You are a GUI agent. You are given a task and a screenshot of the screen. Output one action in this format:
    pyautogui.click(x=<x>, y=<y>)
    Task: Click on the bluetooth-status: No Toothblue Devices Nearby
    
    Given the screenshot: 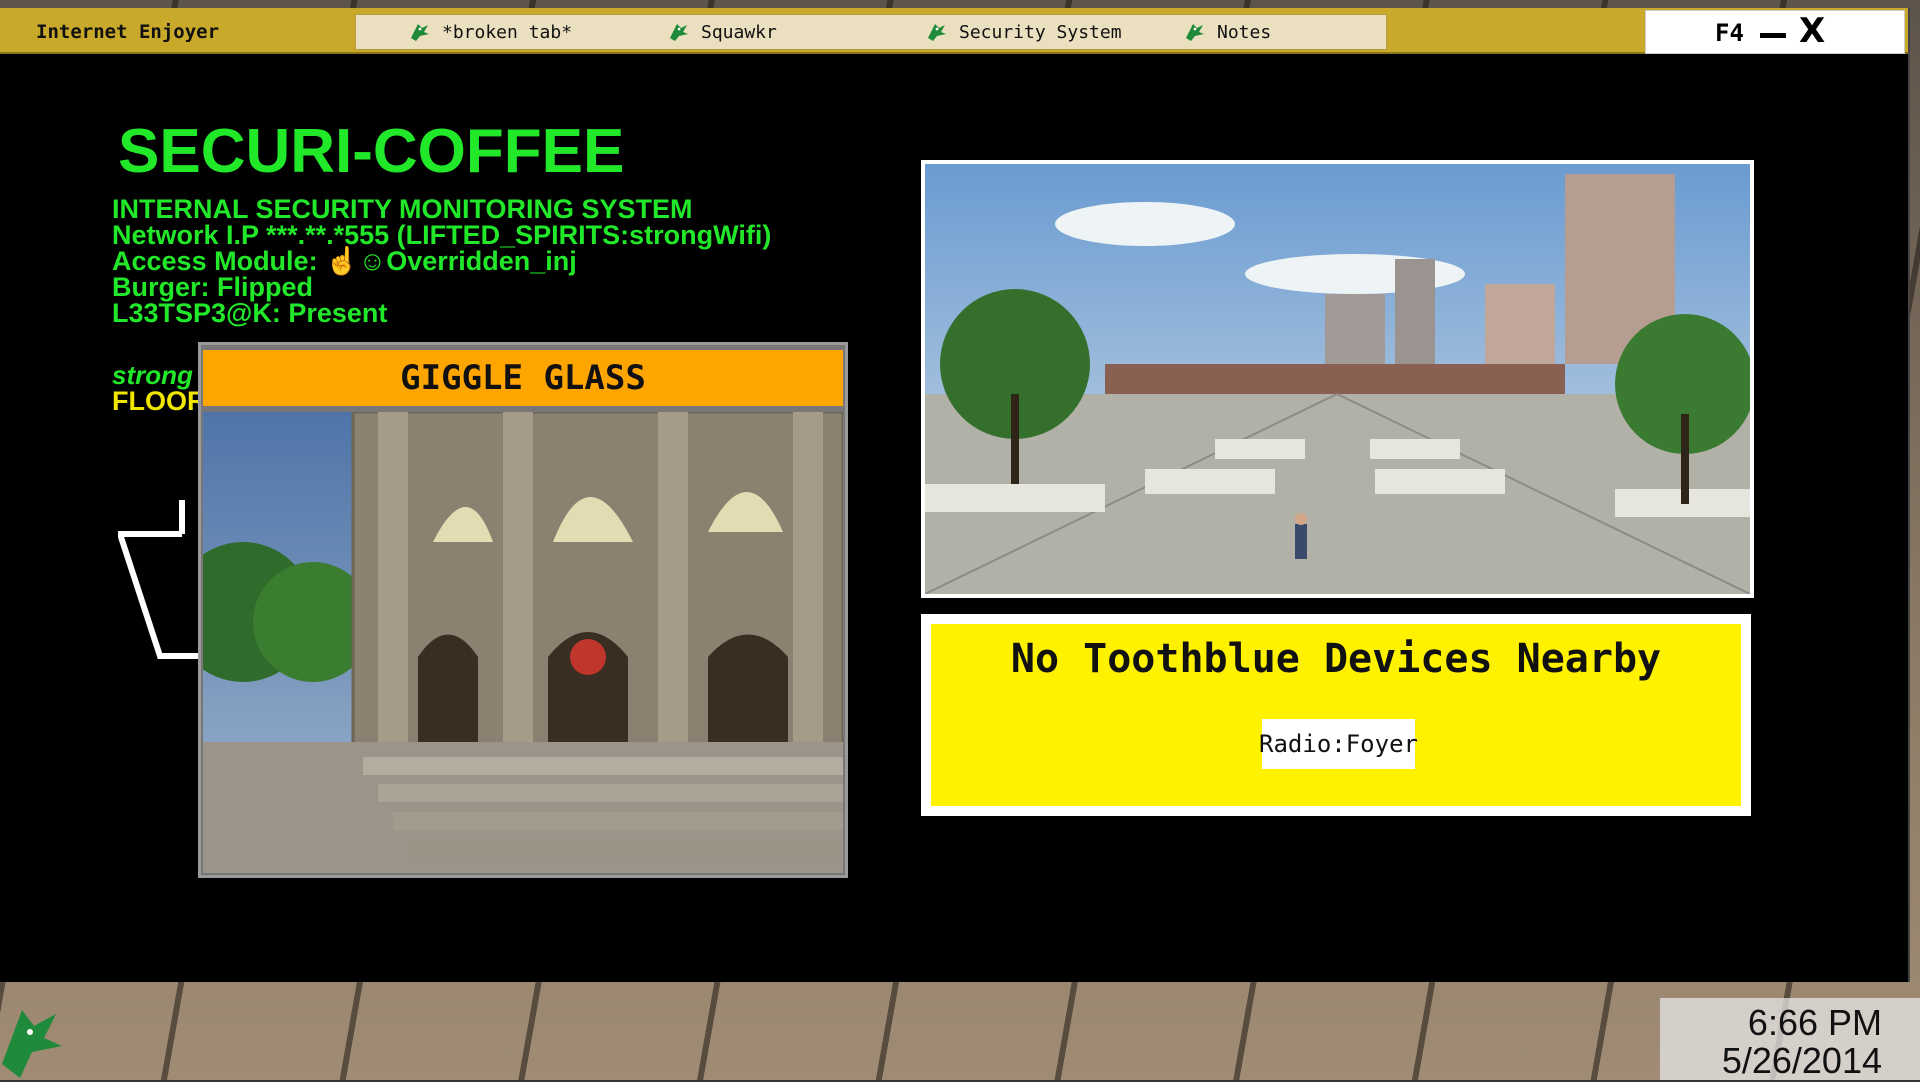 What is the action you would take?
    pyautogui.click(x=1336, y=659)
    